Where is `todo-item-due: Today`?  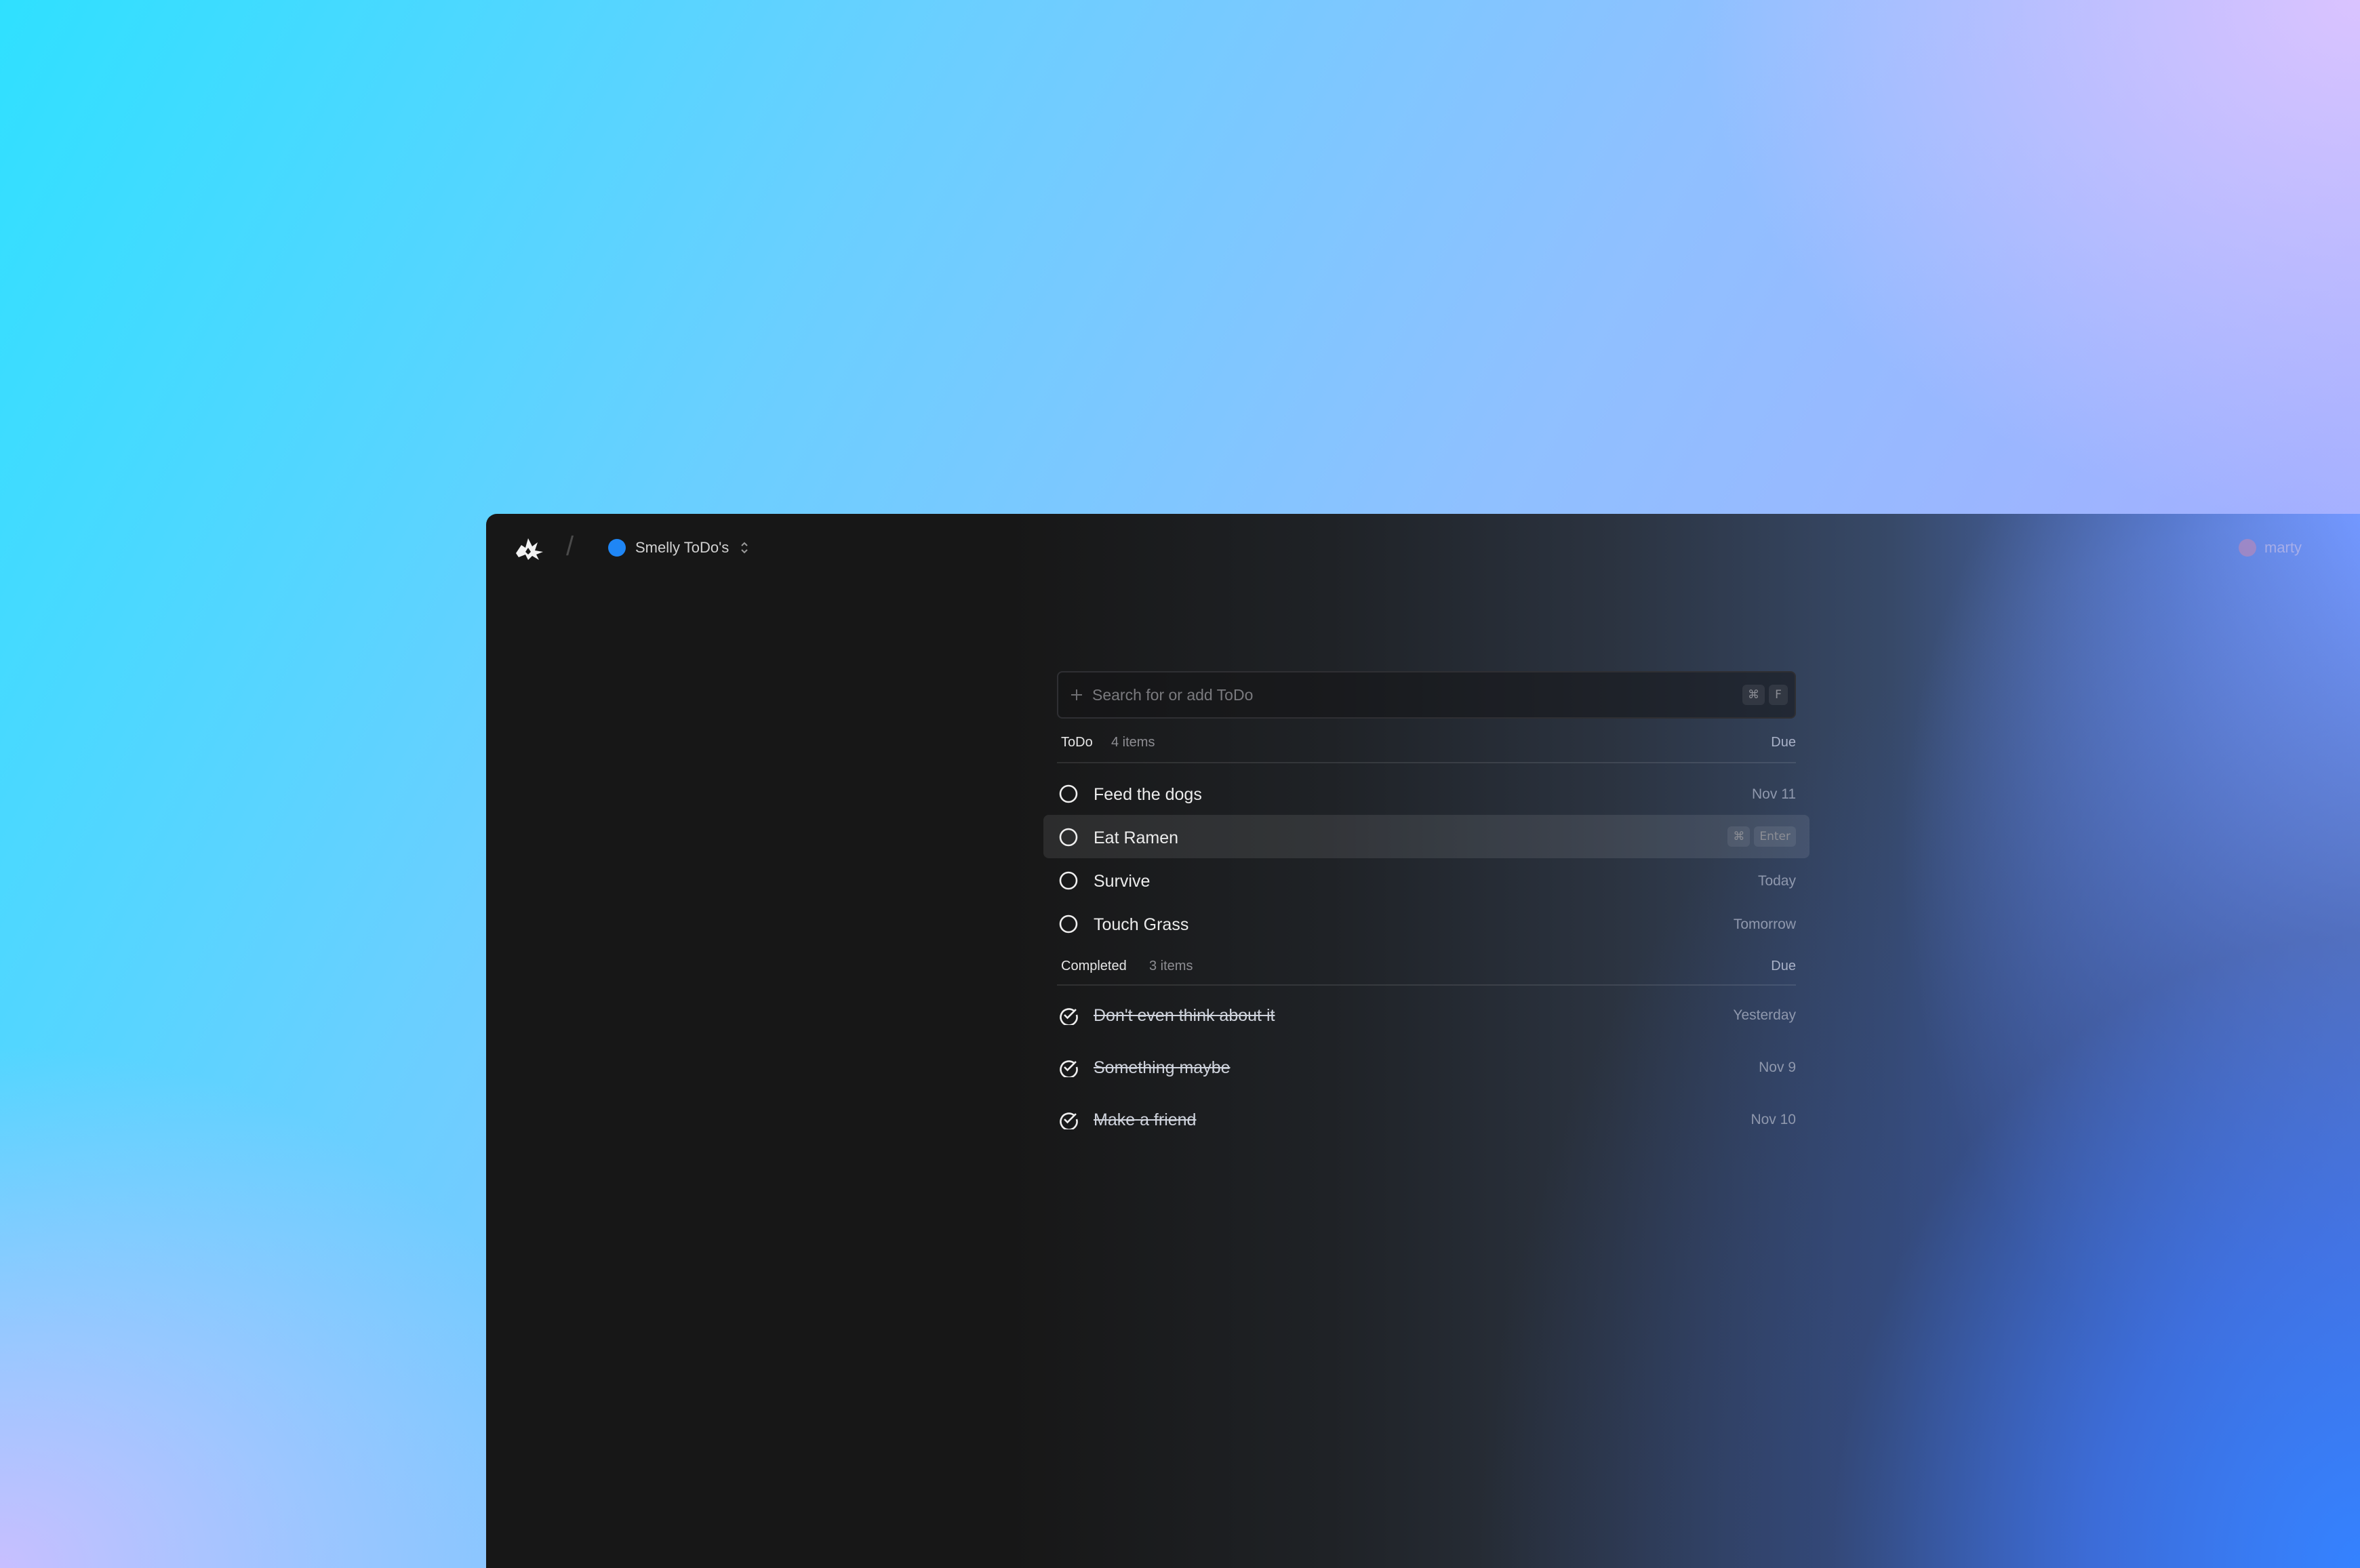
todo-item-due: Today is located at coordinates (1776, 881).